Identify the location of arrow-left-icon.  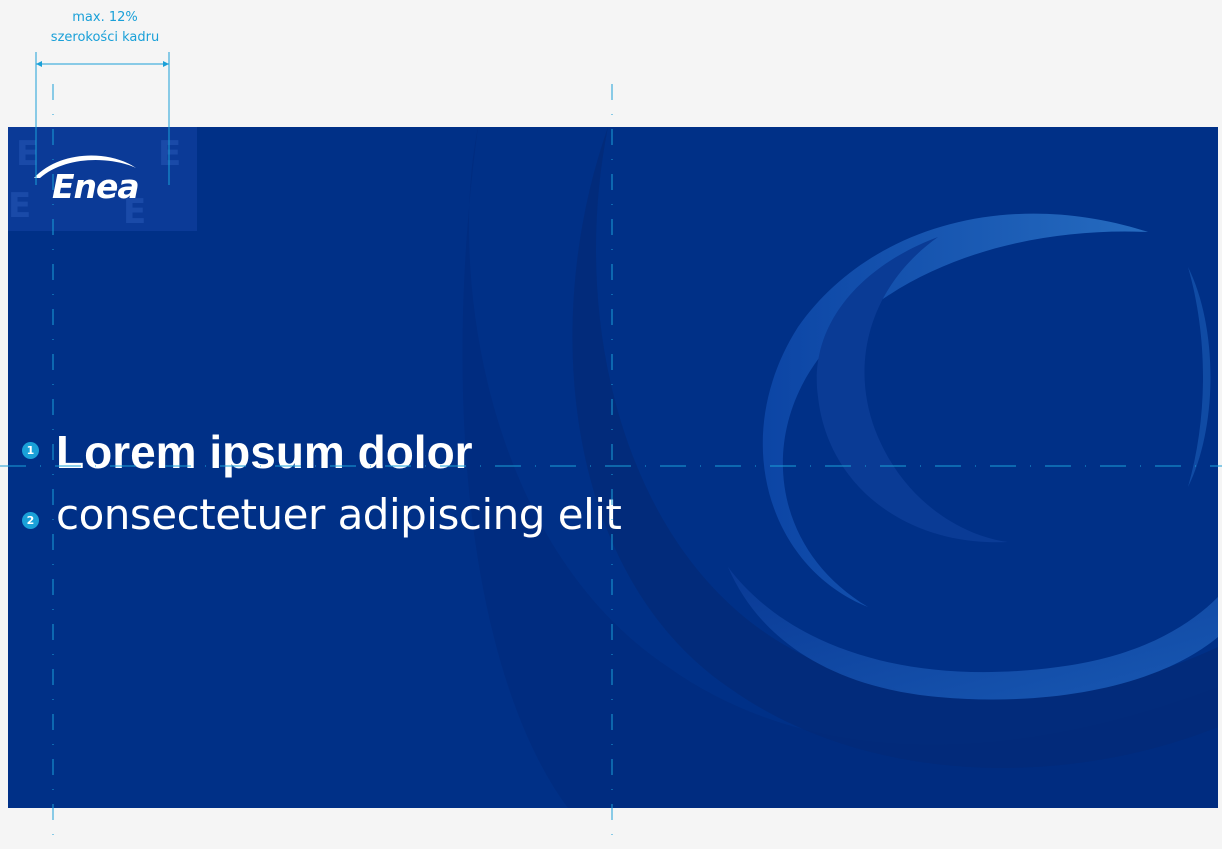
(39, 64).